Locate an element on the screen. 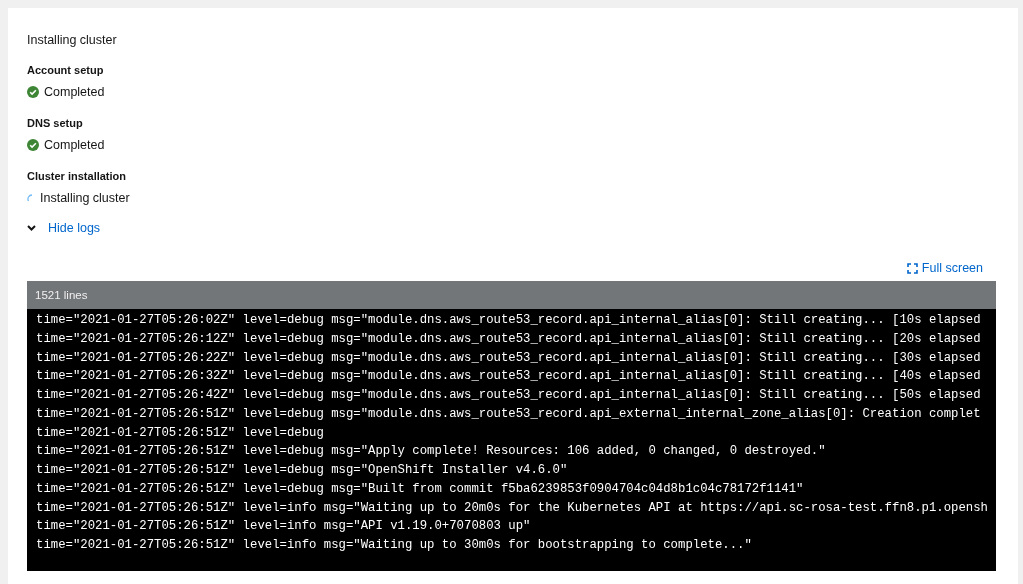 Image resolution: width=1023 pixels, height=584 pixels. log-line: time="2021-01-27T05:26:12Z" level=debug msg="module.dns.aws_route53_record.api_internal_alias[0]: Still creating... [20s elapsed is located at coordinates (508, 339).